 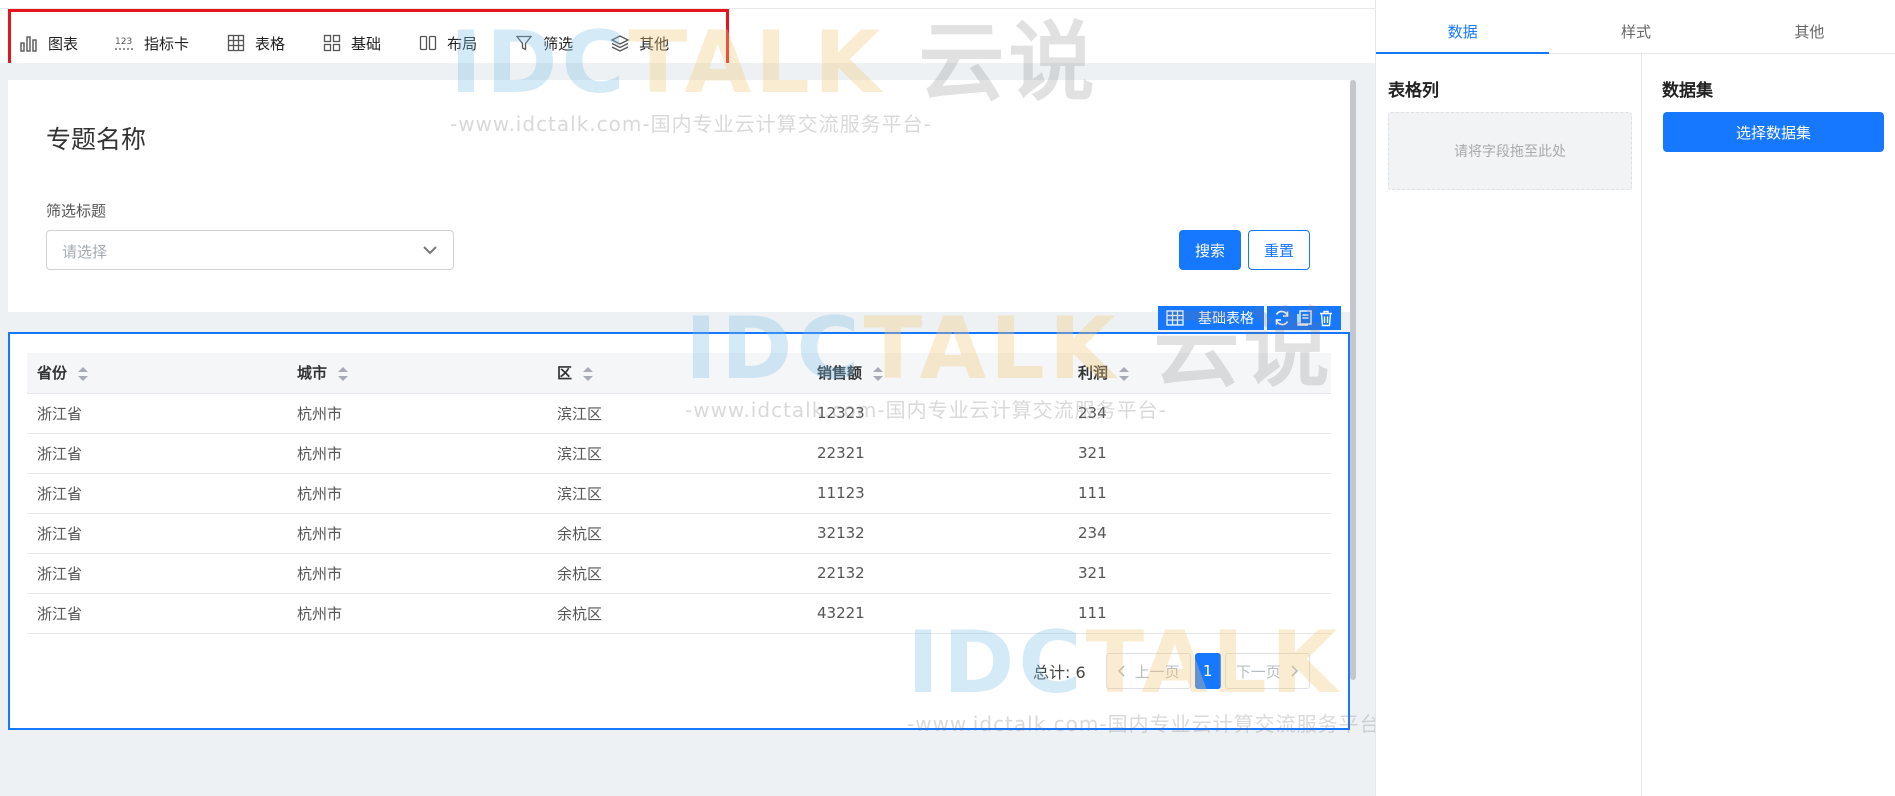 I want to click on toolbar-item-label: 基础, so click(x=366, y=43).